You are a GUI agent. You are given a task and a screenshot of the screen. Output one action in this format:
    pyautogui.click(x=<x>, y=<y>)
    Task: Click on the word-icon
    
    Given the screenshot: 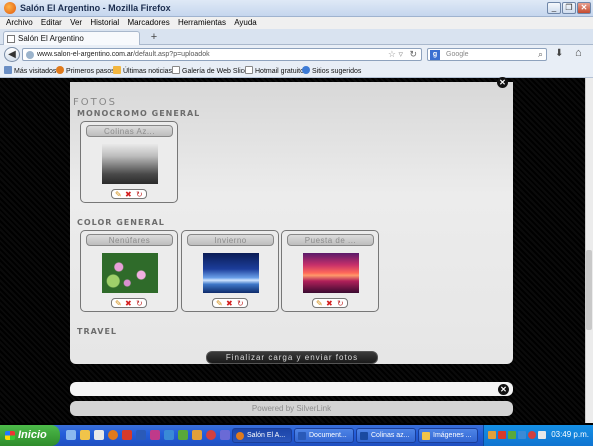 What is the action you would take?
    pyautogui.click(x=141, y=435)
    